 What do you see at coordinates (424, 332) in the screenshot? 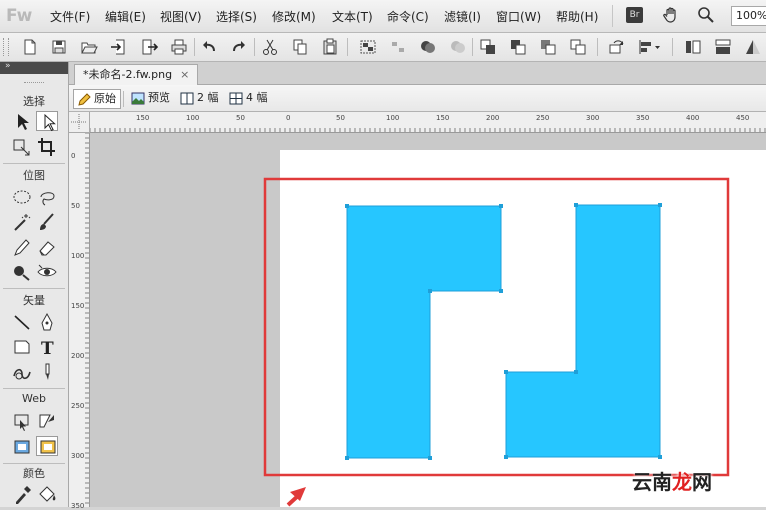
I see `blue-l-shape-left` at bounding box center [424, 332].